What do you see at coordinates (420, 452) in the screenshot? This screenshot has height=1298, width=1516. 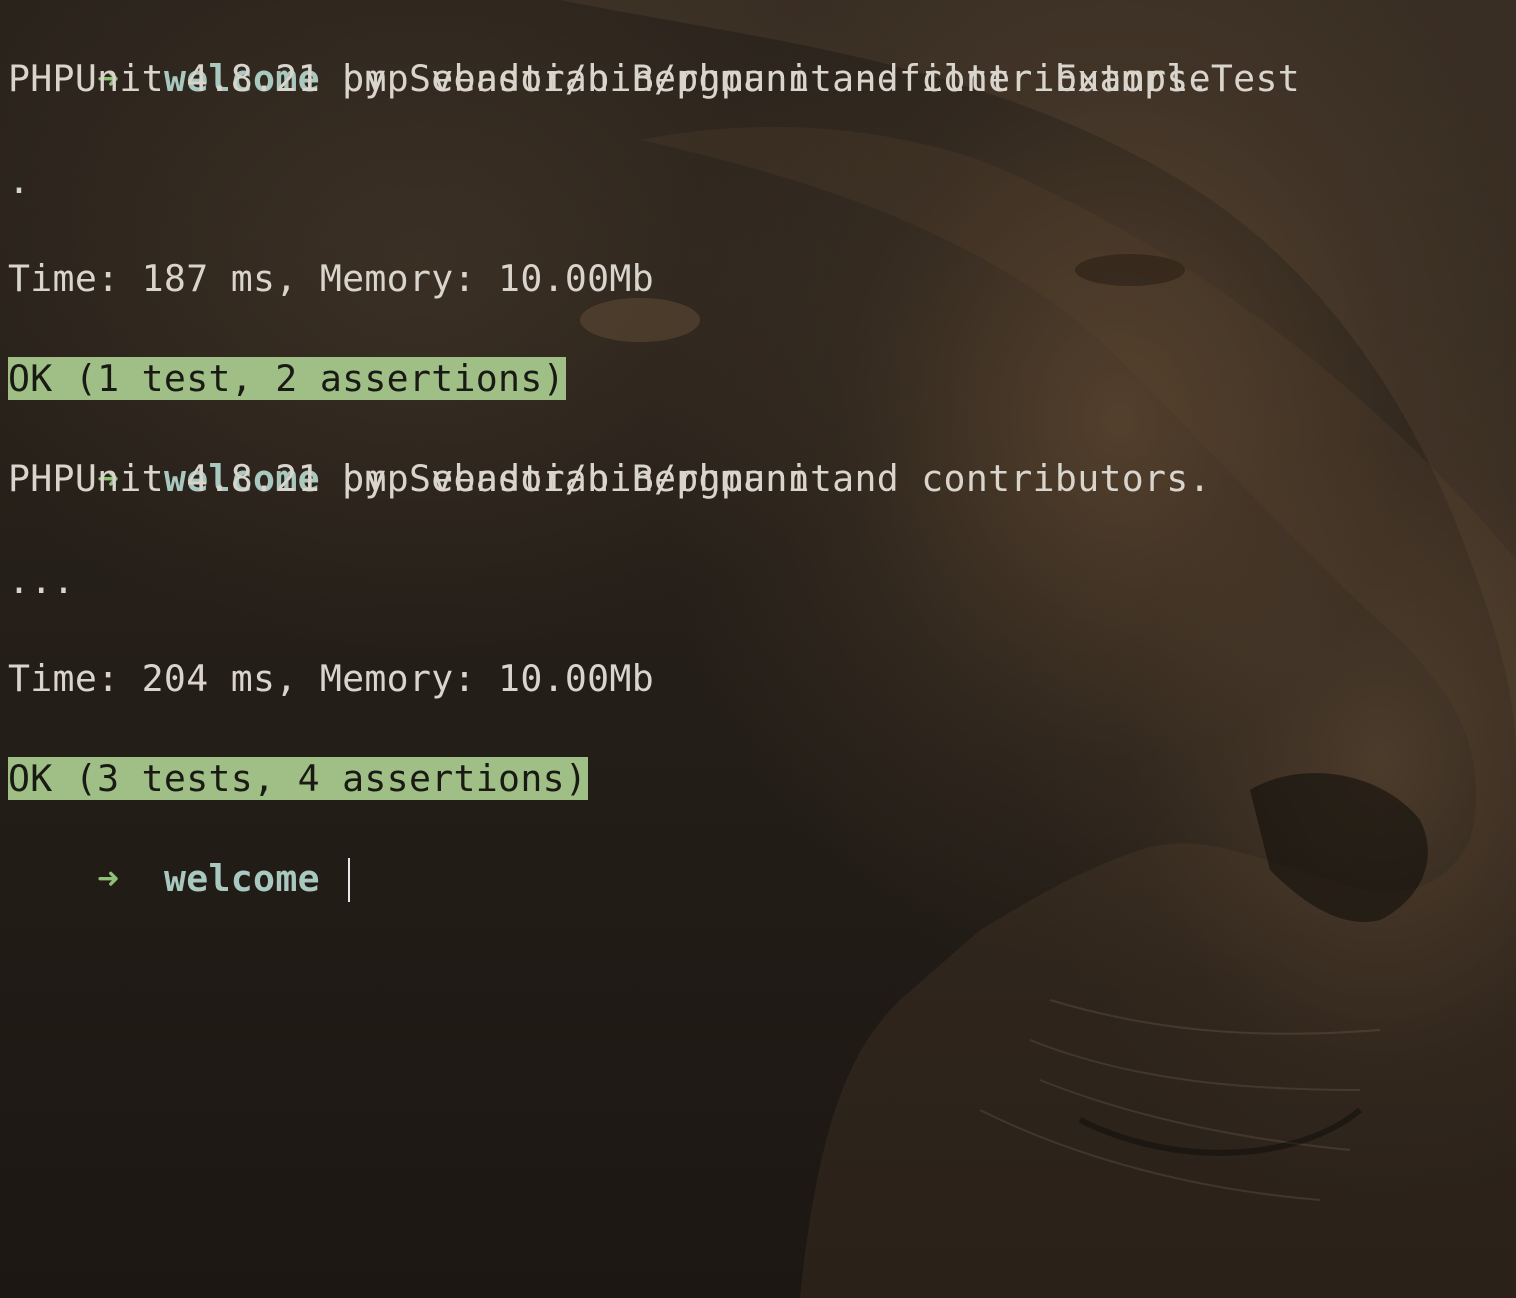 I see `prompt-line: ➜ welcome pmp vendor/bin/phpunit` at bounding box center [420, 452].